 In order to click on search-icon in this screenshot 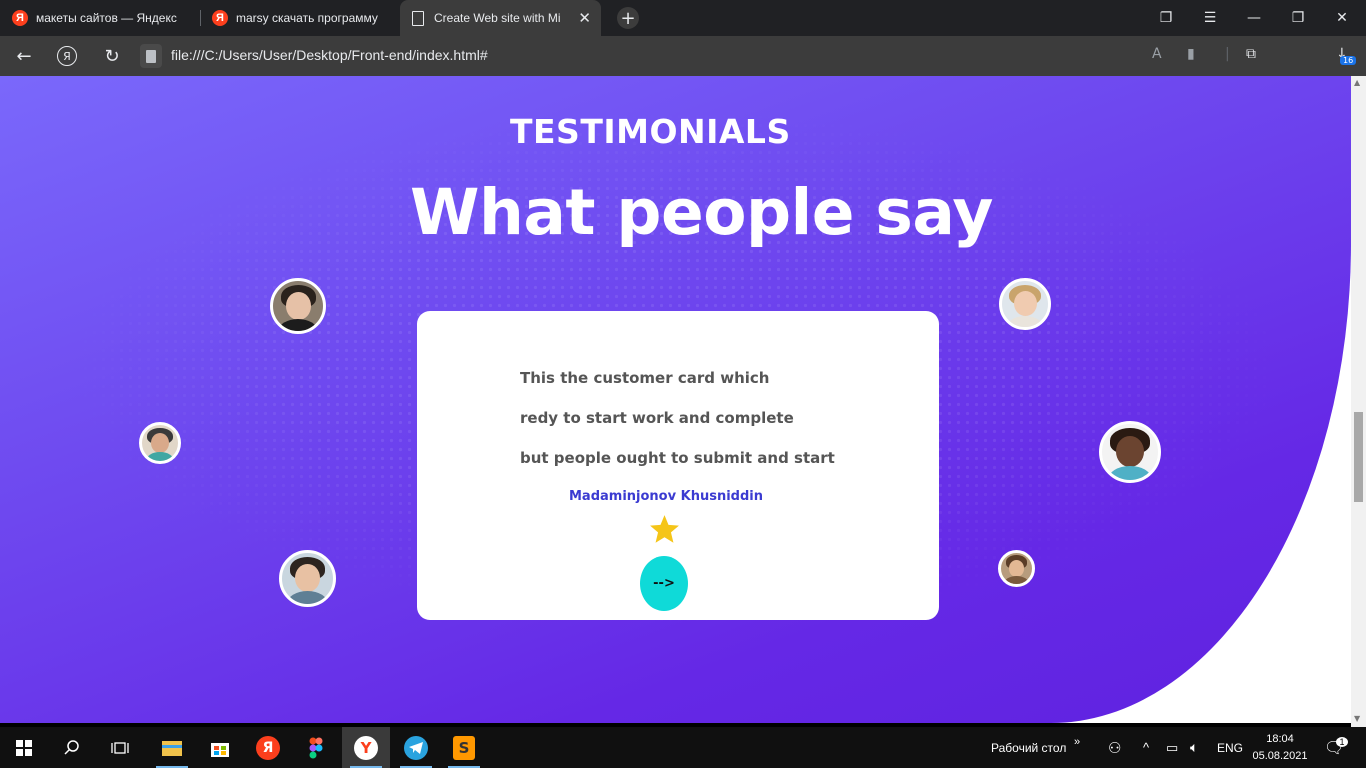, I will do `click(72, 747)`.